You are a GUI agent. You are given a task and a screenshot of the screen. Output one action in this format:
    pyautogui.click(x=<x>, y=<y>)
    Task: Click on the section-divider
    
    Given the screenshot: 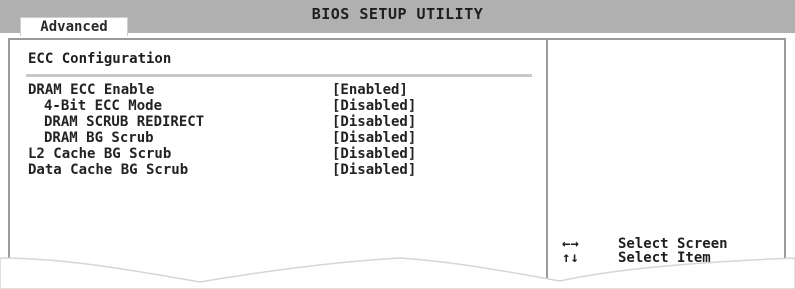 What is the action you would take?
    pyautogui.click(x=279, y=75)
    